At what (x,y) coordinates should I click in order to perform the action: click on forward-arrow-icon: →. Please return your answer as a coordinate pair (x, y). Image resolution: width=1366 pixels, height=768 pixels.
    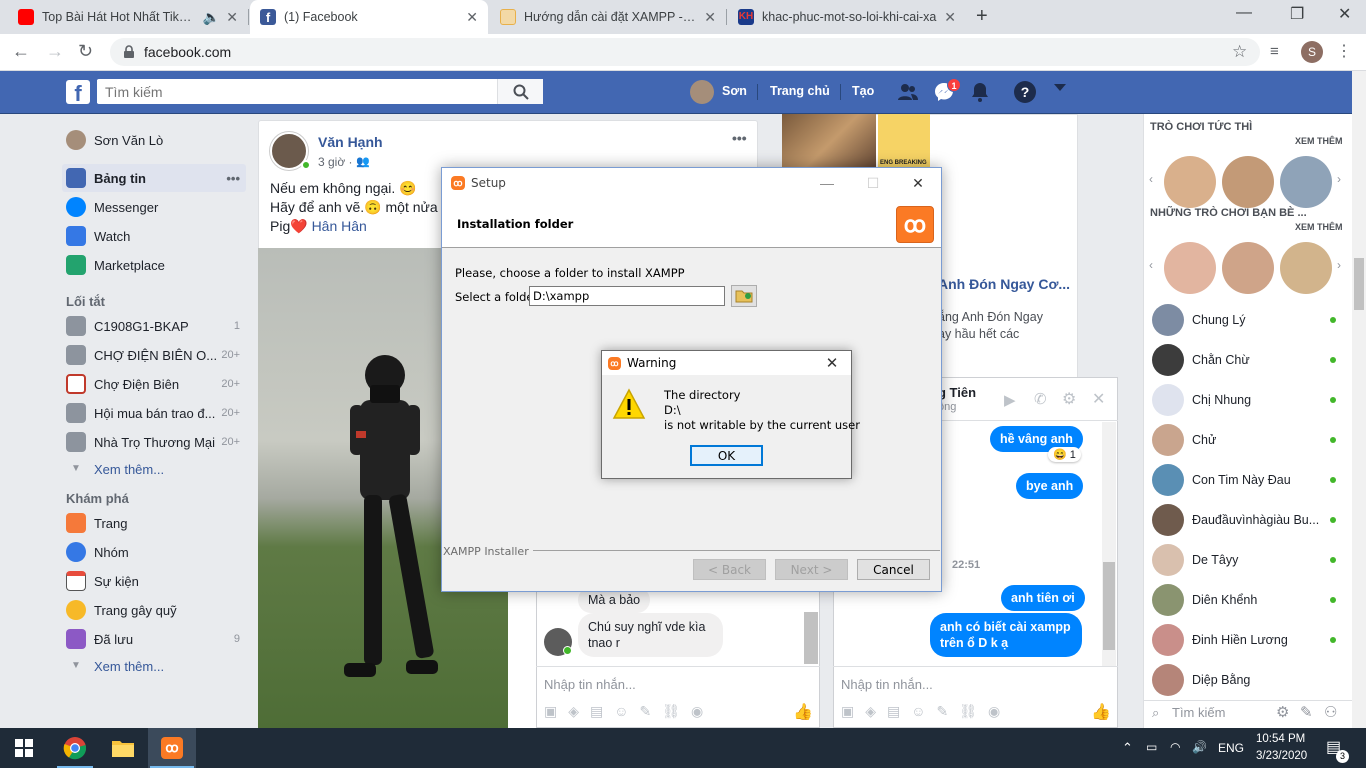
    Looking at the image, I should click on (55, 51).